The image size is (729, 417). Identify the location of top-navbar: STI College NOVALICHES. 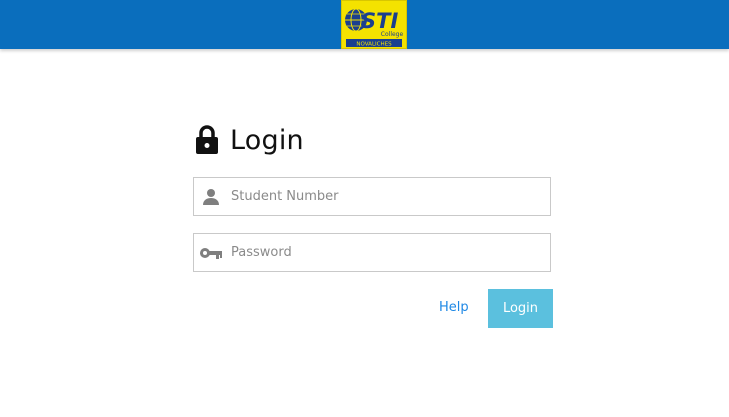
(364, 24).